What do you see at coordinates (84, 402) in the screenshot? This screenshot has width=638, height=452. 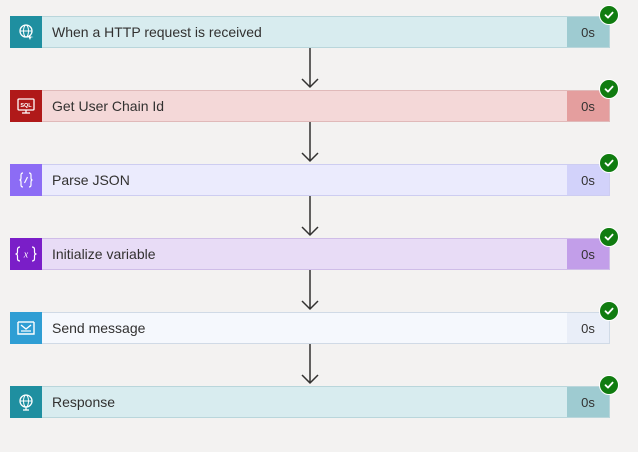 I see `step-label: Response` at bounding box center [84, 402].